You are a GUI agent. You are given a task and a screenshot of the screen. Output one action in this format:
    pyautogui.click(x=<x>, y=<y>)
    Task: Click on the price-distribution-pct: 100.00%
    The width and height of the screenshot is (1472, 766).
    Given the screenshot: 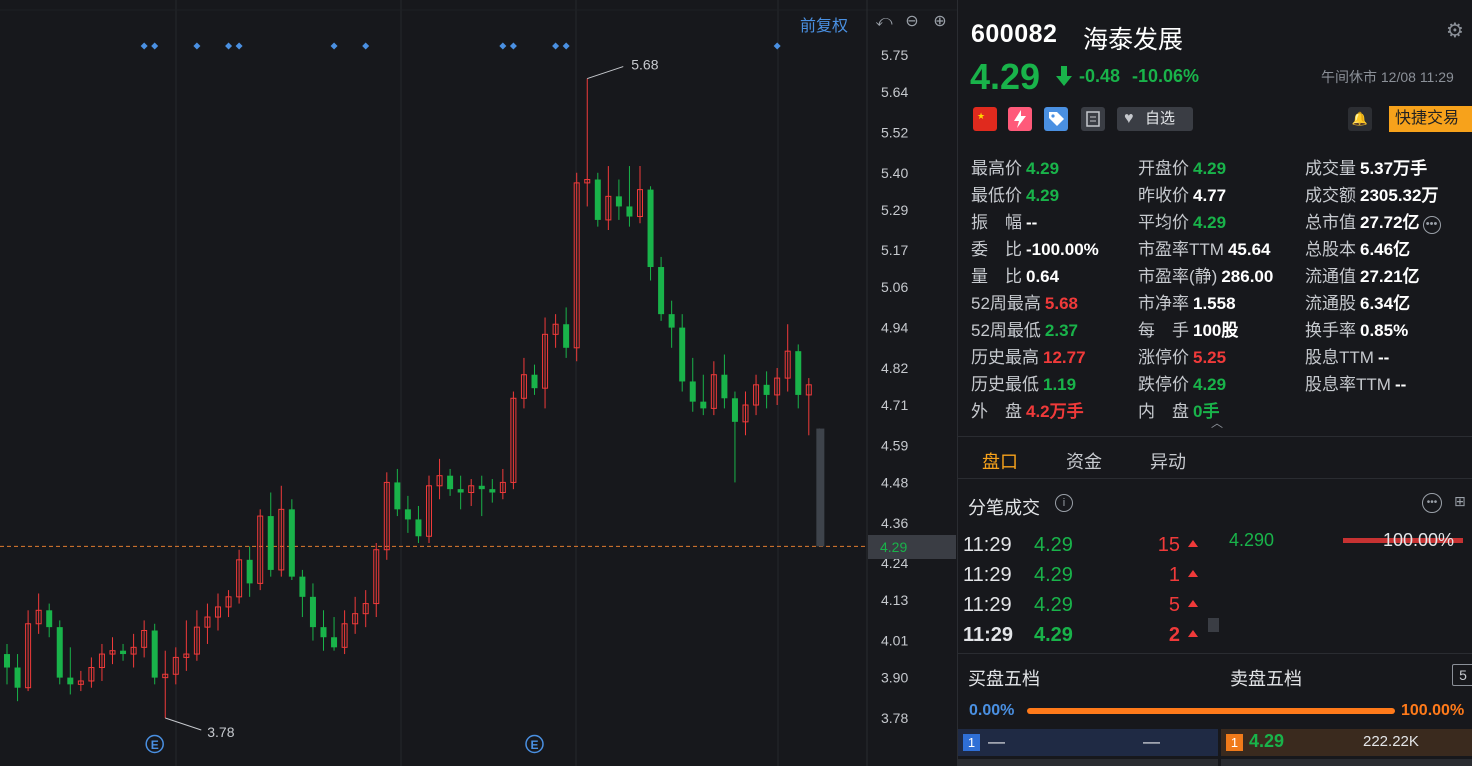 What is the action you would take?
    pyautogui.click(x=1419, y=540)
    